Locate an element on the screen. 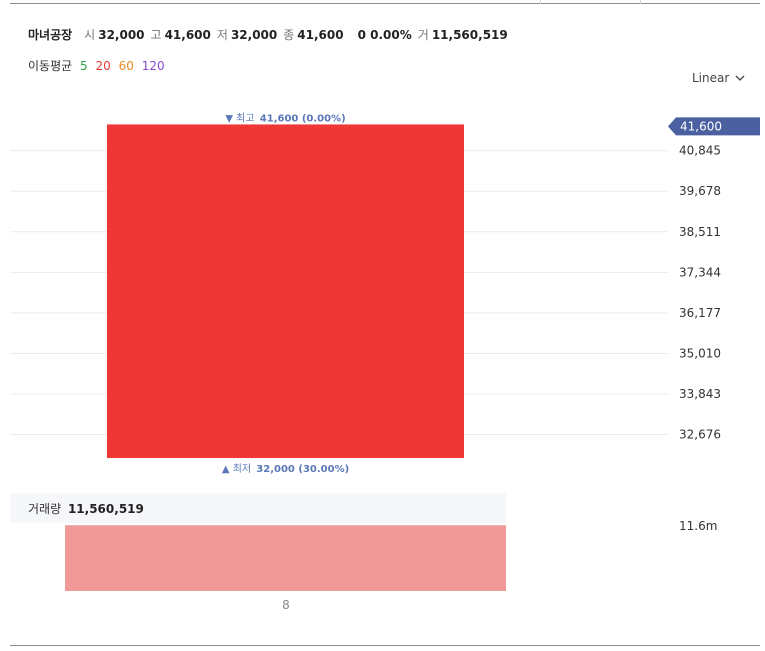 The height and width of the screenshot is (651, 765). low-annotation: ▲ 최저 32,000 (30.00%) is located at coordinates (285, 469).